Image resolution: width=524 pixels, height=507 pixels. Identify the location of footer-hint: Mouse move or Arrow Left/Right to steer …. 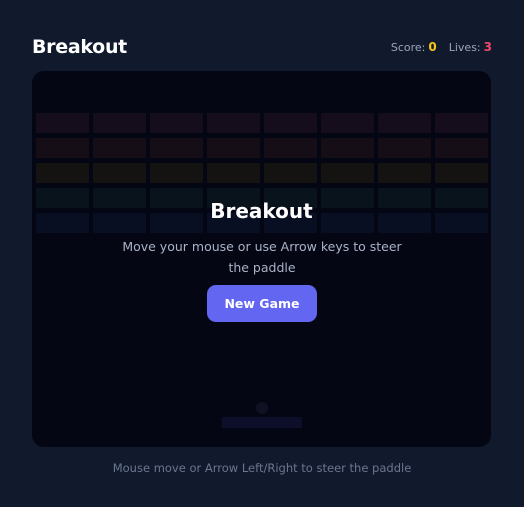
(262, 468).